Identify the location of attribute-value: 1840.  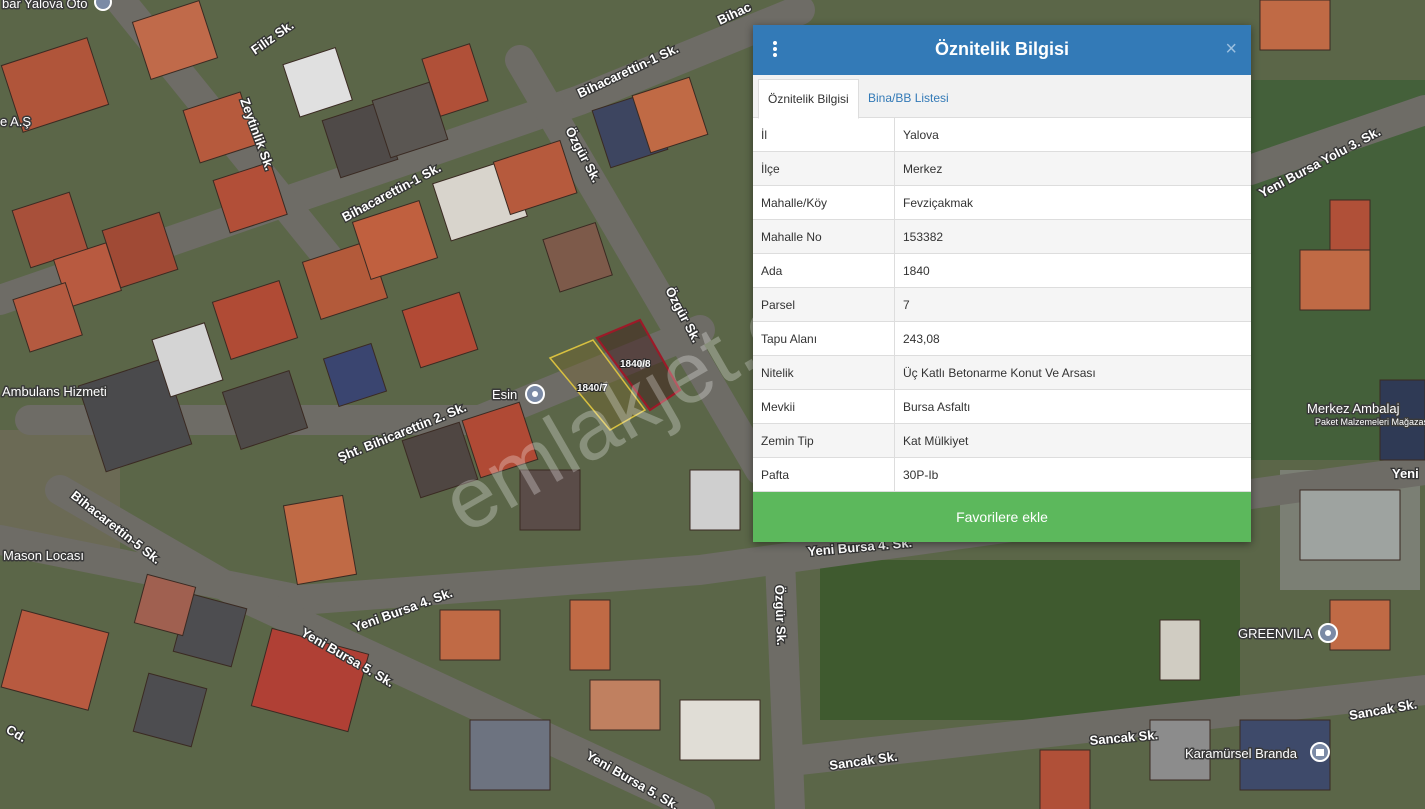
(1072, 270).